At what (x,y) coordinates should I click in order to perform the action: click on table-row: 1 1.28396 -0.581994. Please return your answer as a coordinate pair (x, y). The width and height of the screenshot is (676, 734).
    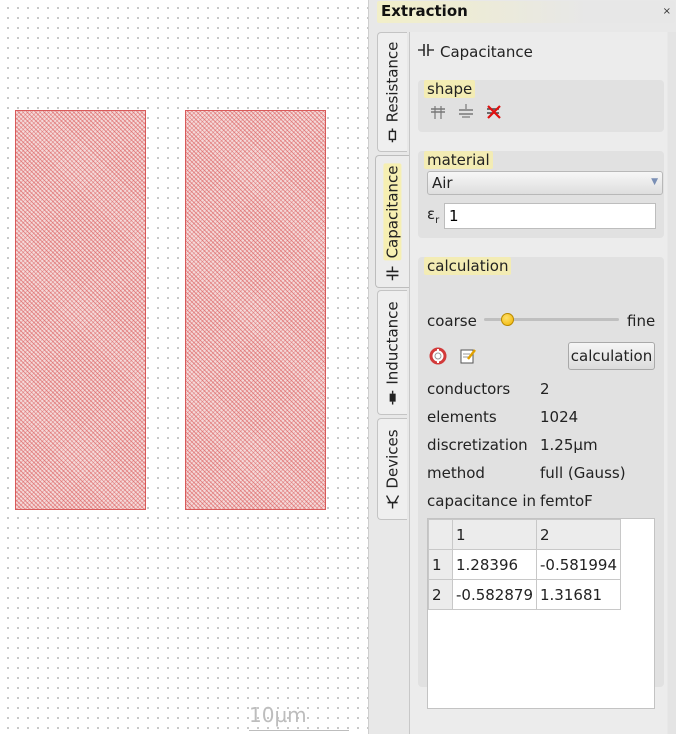
    Looking at the image, I should click on (524, 564).